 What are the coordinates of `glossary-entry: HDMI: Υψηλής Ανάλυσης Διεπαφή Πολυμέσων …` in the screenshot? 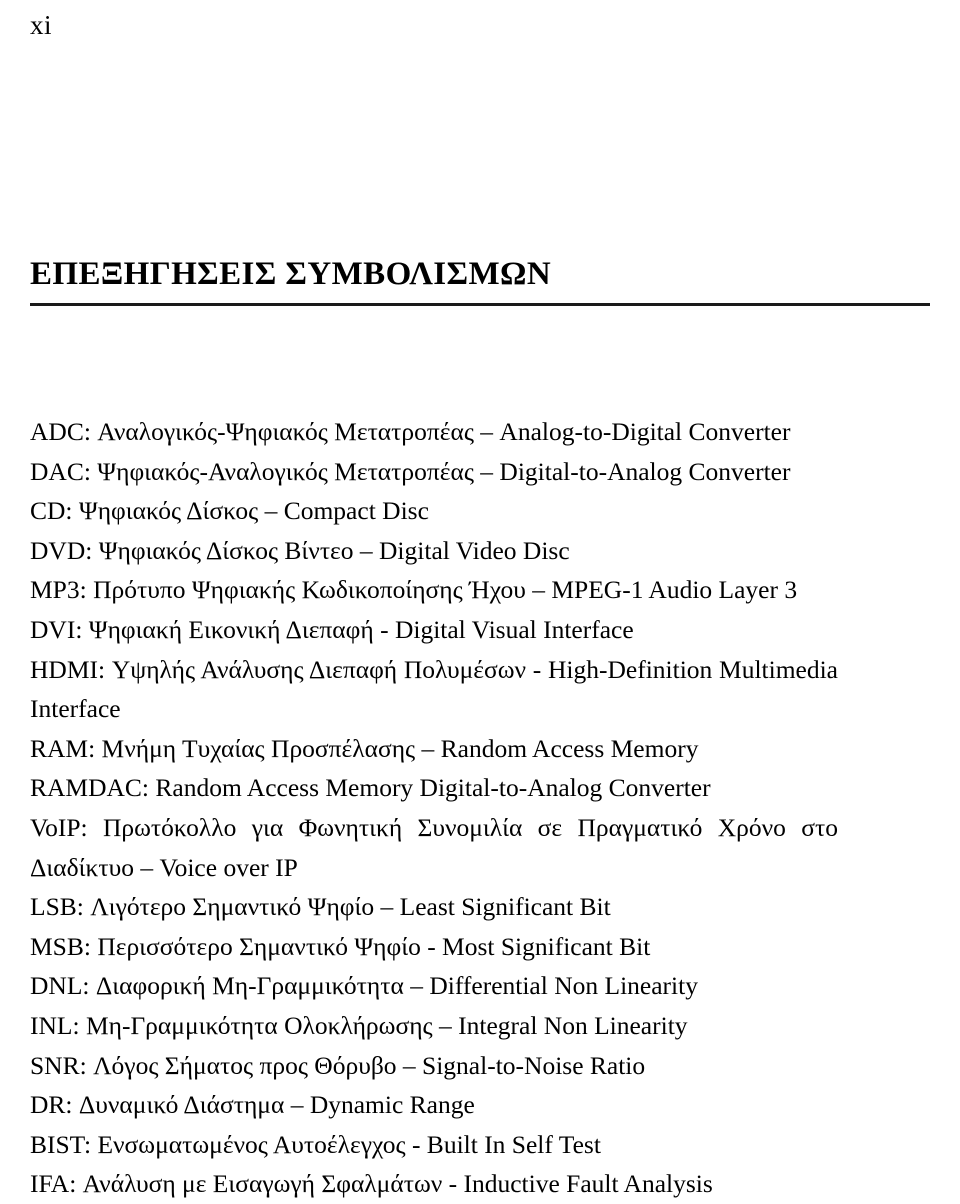 It's located at (434, 689).